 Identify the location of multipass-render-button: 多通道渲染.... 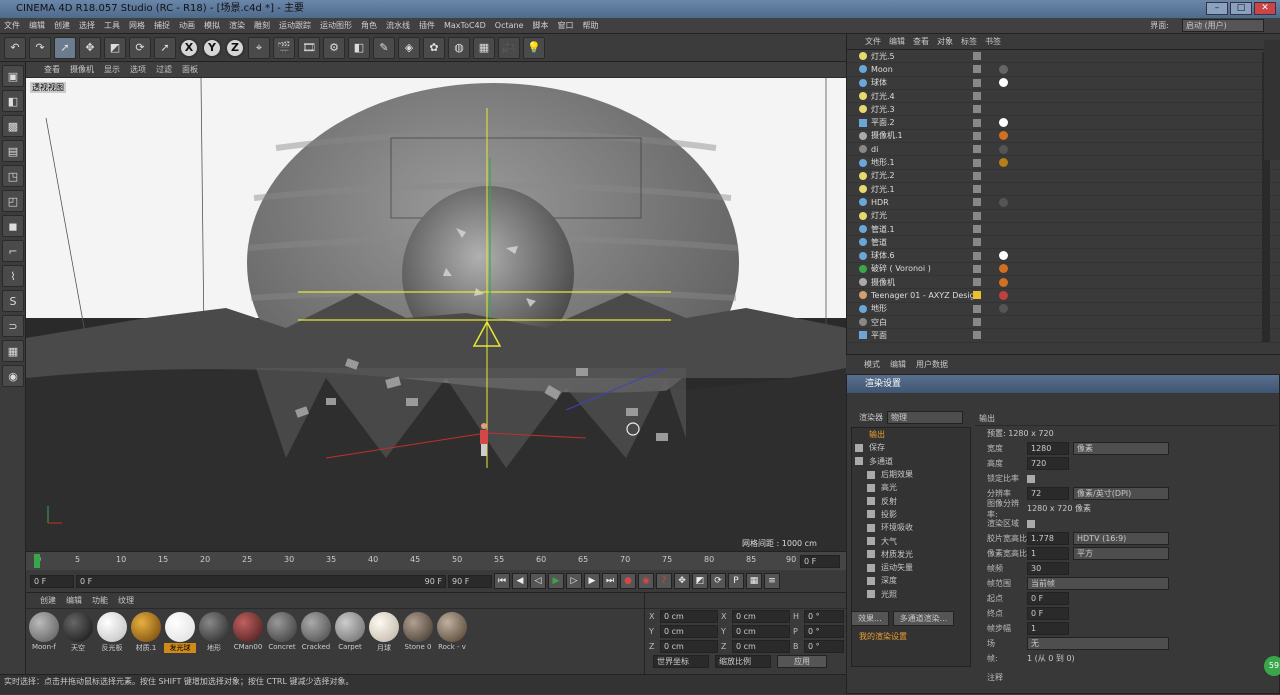
(923, 618).